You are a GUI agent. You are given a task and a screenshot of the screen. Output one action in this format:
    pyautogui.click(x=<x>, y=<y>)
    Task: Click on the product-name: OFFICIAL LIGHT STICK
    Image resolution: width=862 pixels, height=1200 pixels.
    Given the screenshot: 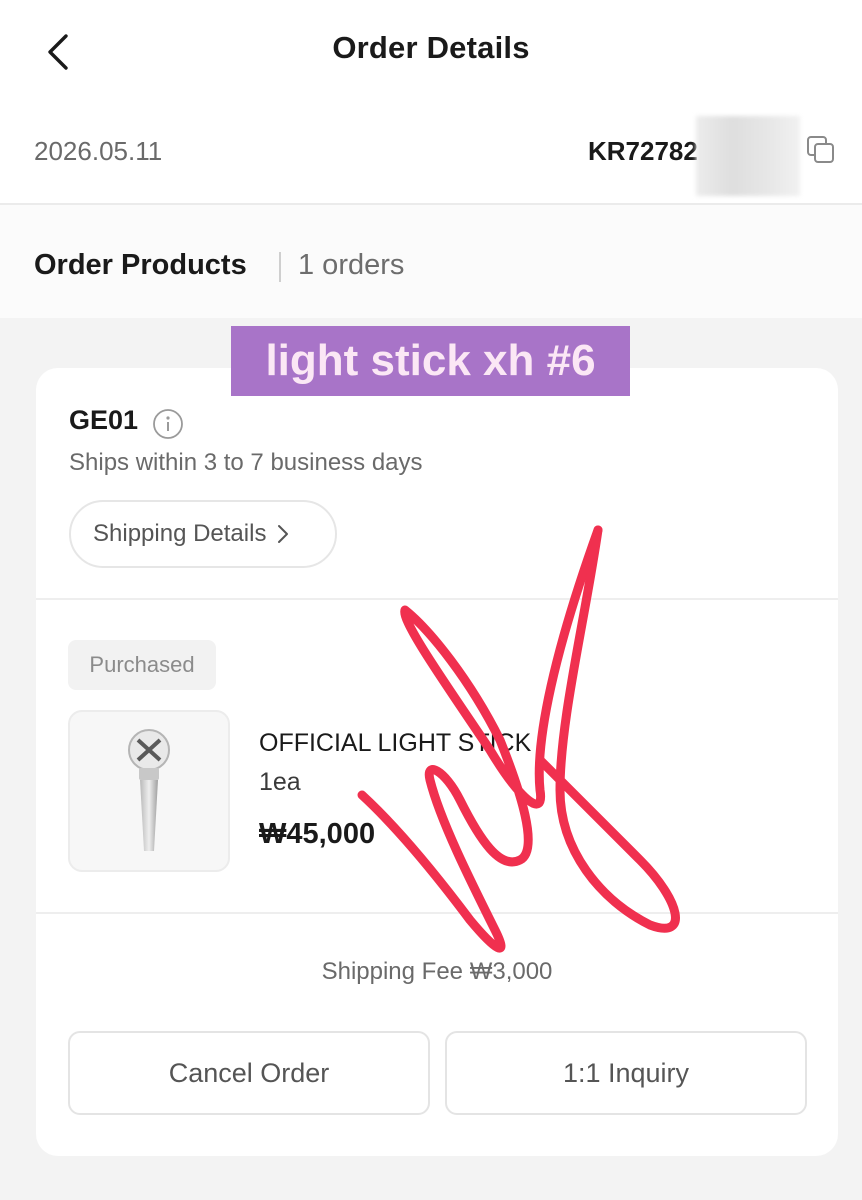 What is the action you would take?
    pyautogui.click(x=395, y=743)
    